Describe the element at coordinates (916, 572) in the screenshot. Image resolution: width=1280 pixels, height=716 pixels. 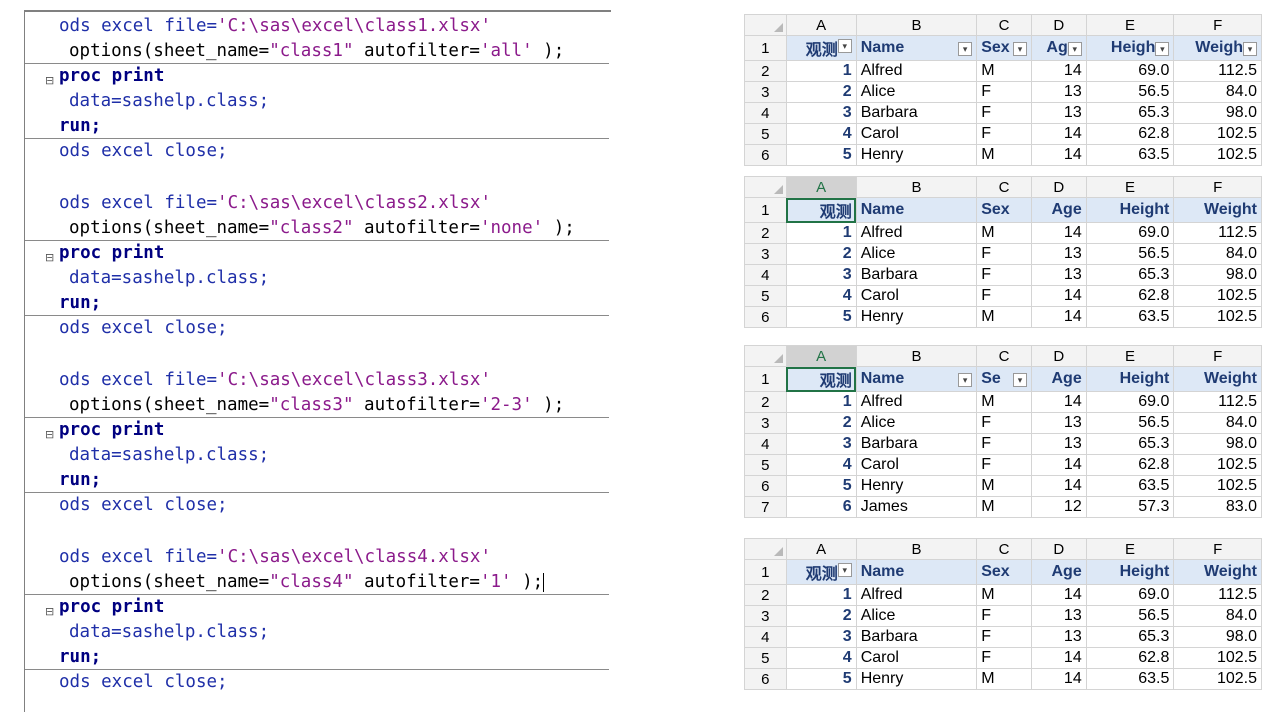
I see `header-cell: Name` at that location.